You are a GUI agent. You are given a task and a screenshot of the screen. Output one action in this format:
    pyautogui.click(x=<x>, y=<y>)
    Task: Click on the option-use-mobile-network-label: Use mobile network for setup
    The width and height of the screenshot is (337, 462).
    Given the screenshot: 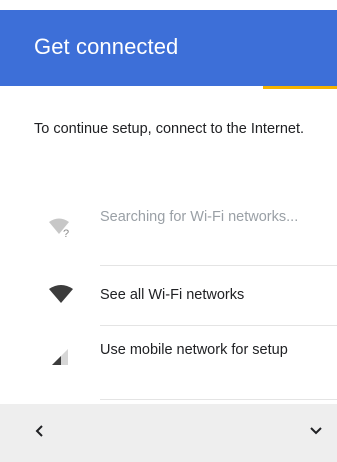 What is the action you would take?
    pyautogui.click(x=194, y=350)
    